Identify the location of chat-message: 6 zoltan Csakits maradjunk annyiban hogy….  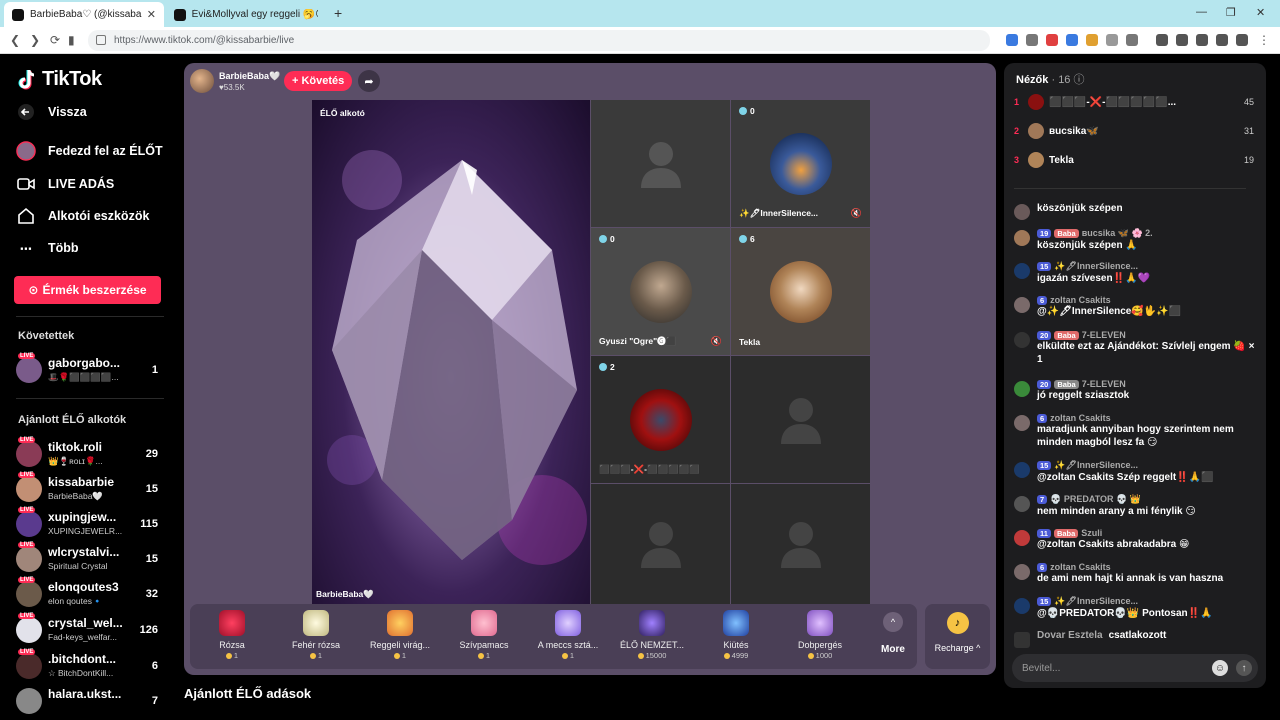
(1136, 431).